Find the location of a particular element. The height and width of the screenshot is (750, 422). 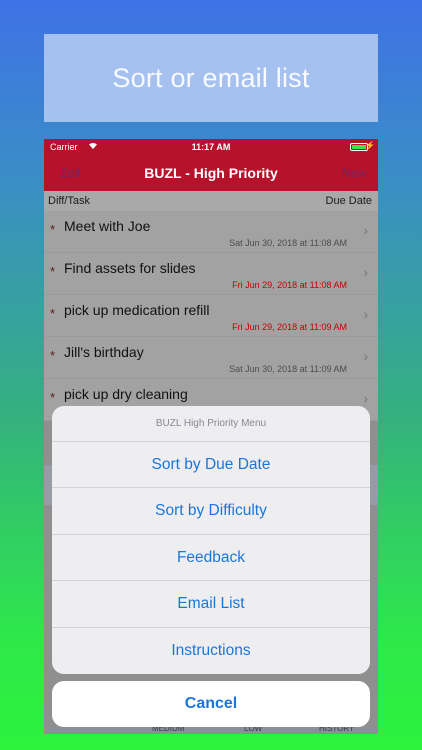

task-title: pick up dry cleaning is located at coordinates (126, 394).